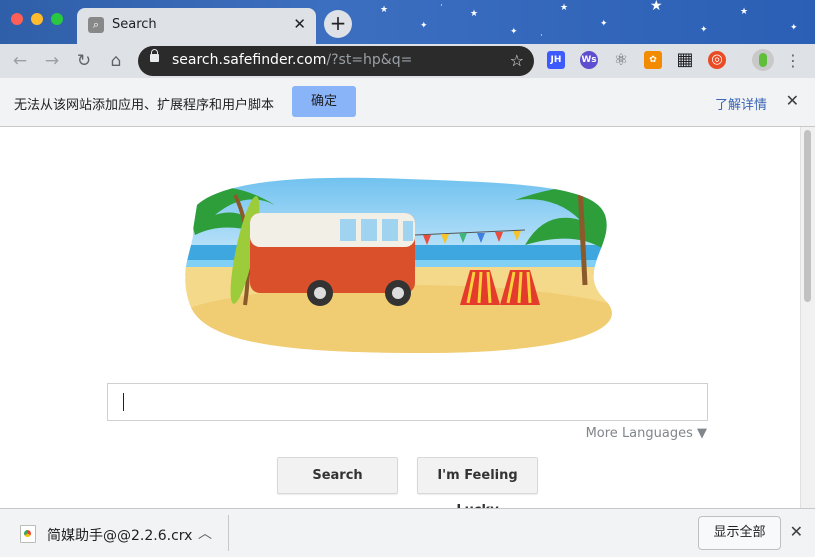  What do you see at coordinates (337, 475) in the screenshot?
I see `search-button: Search` at bounding box center [337, 475].